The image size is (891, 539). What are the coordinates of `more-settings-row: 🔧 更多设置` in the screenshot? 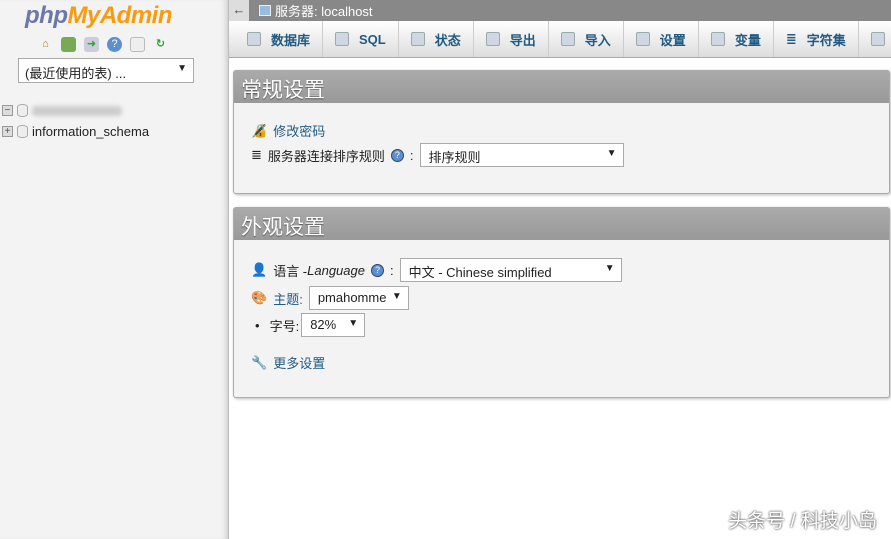 It's located at (288, 362).